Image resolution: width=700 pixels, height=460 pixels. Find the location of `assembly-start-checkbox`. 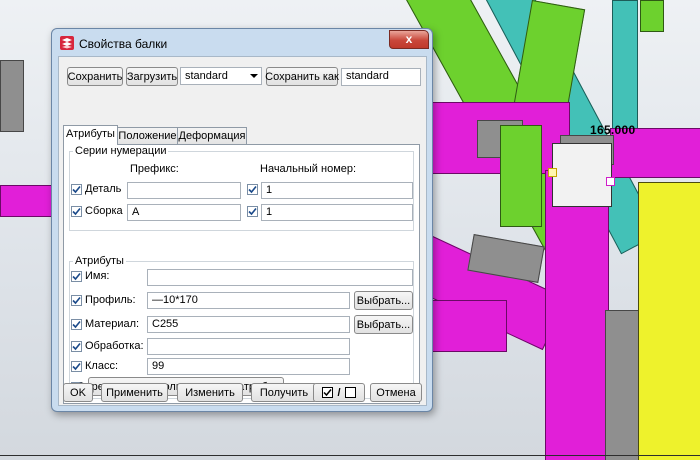

assembly-start-checkbox is located at coordinates (252, 211).